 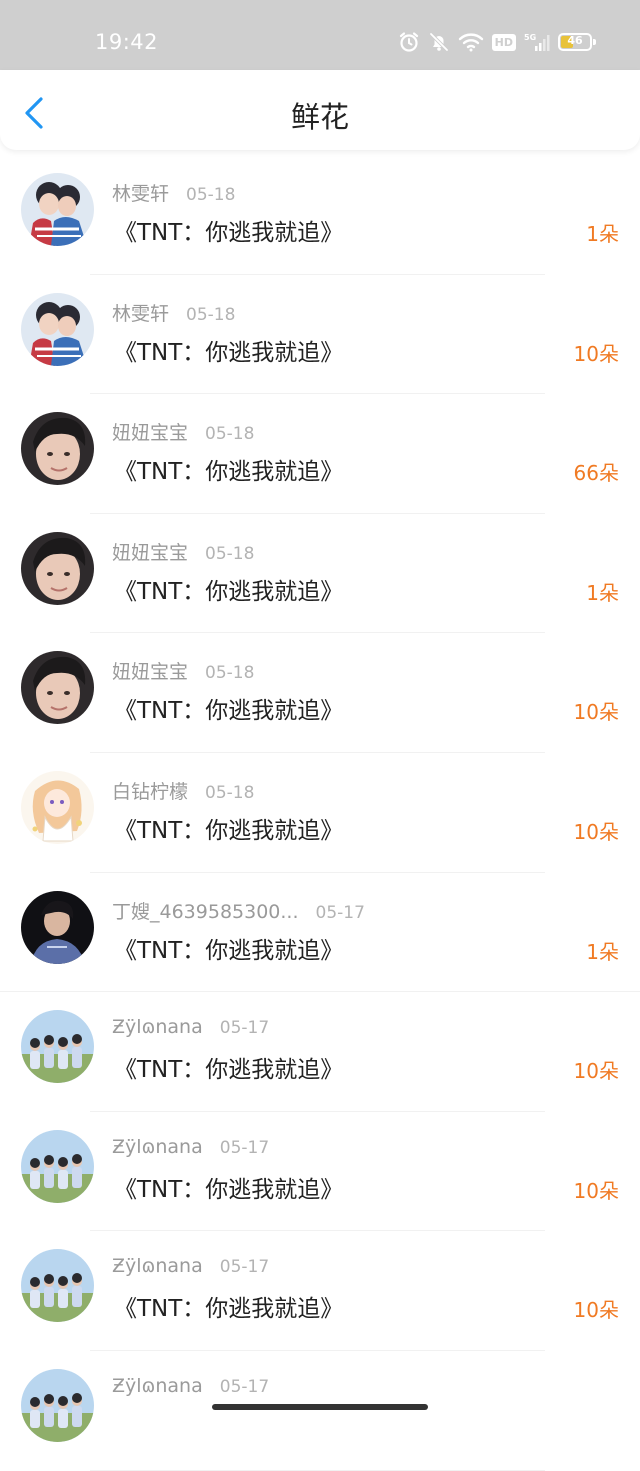 I want to click on wifi-icon, so click(x=471, y=42).